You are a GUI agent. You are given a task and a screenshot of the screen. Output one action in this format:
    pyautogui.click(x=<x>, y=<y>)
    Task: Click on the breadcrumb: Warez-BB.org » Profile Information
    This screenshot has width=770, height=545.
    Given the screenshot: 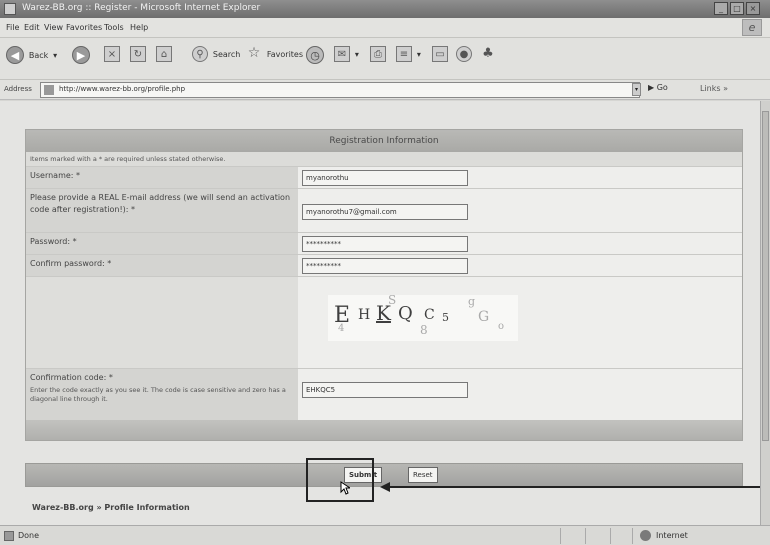 What is the action you would take?
    pyautogui.click(x=111, y=507)
    